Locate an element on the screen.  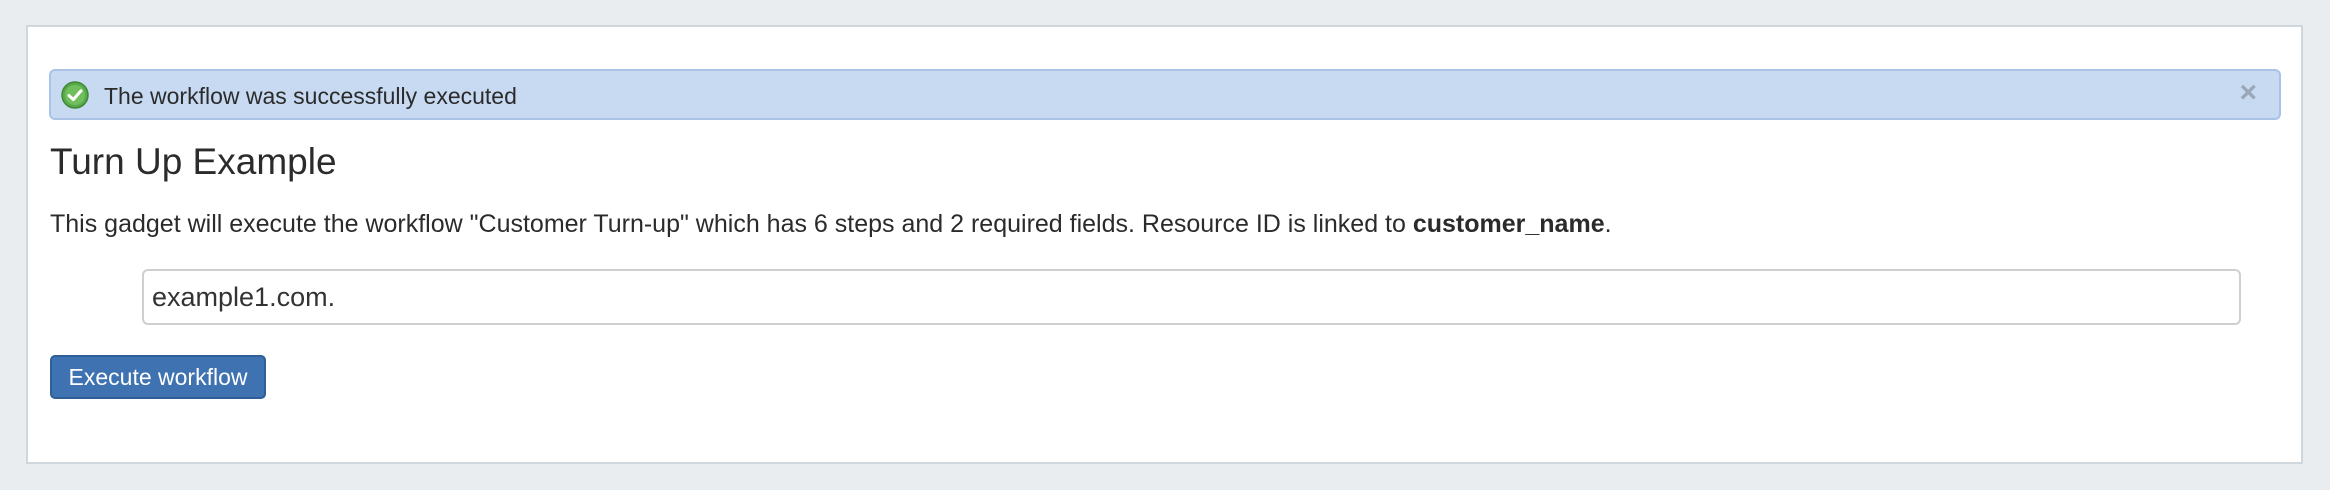
execute-workflow-button: Execute workflow is located at coordinates (158, 377).